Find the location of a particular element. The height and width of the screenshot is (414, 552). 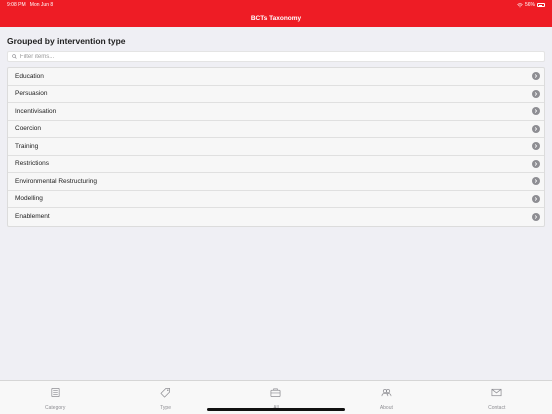

filter-input is located at coordinates (281, 56).